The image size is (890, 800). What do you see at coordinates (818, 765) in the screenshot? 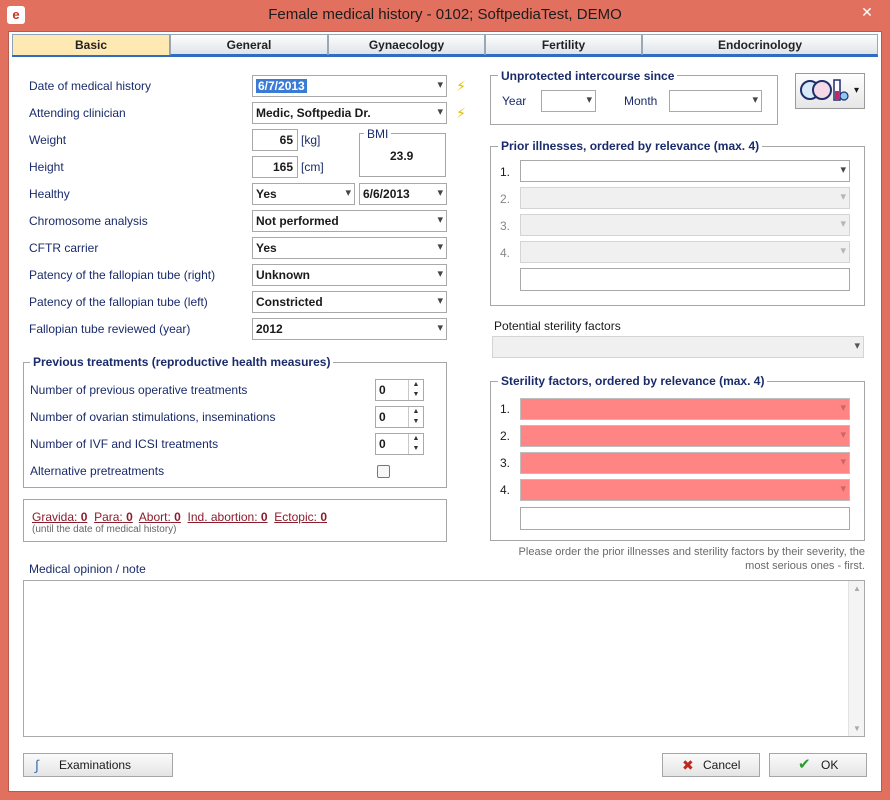
I see `ok-button: ✔ OK` at bounding box center [818, 765].